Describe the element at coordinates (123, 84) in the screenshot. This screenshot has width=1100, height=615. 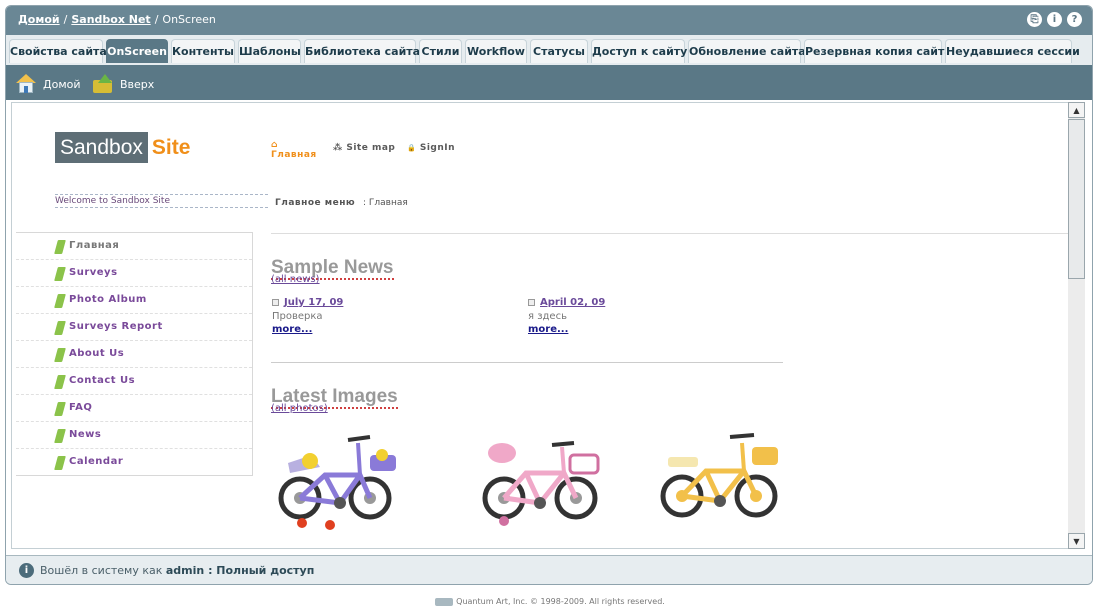
I see `up-button: Вверх` at that location.